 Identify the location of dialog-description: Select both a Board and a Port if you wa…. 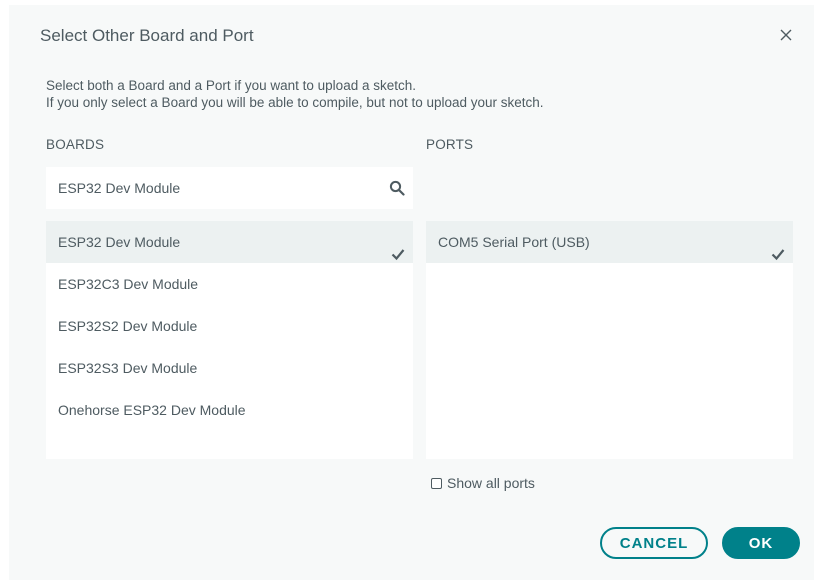
(295, 94).